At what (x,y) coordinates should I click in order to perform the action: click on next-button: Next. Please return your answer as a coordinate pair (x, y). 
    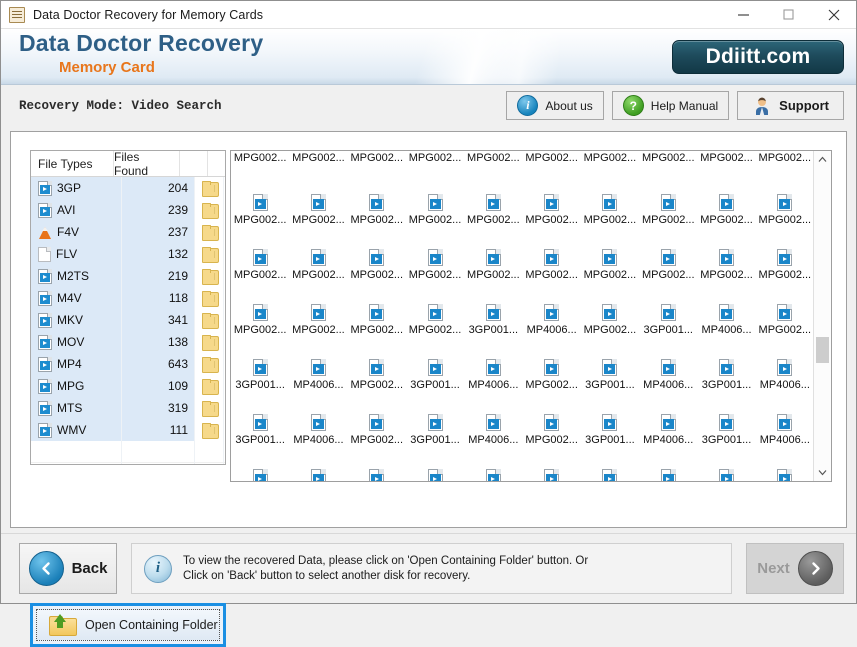
    Looking at the image, I should click on (795, 568).